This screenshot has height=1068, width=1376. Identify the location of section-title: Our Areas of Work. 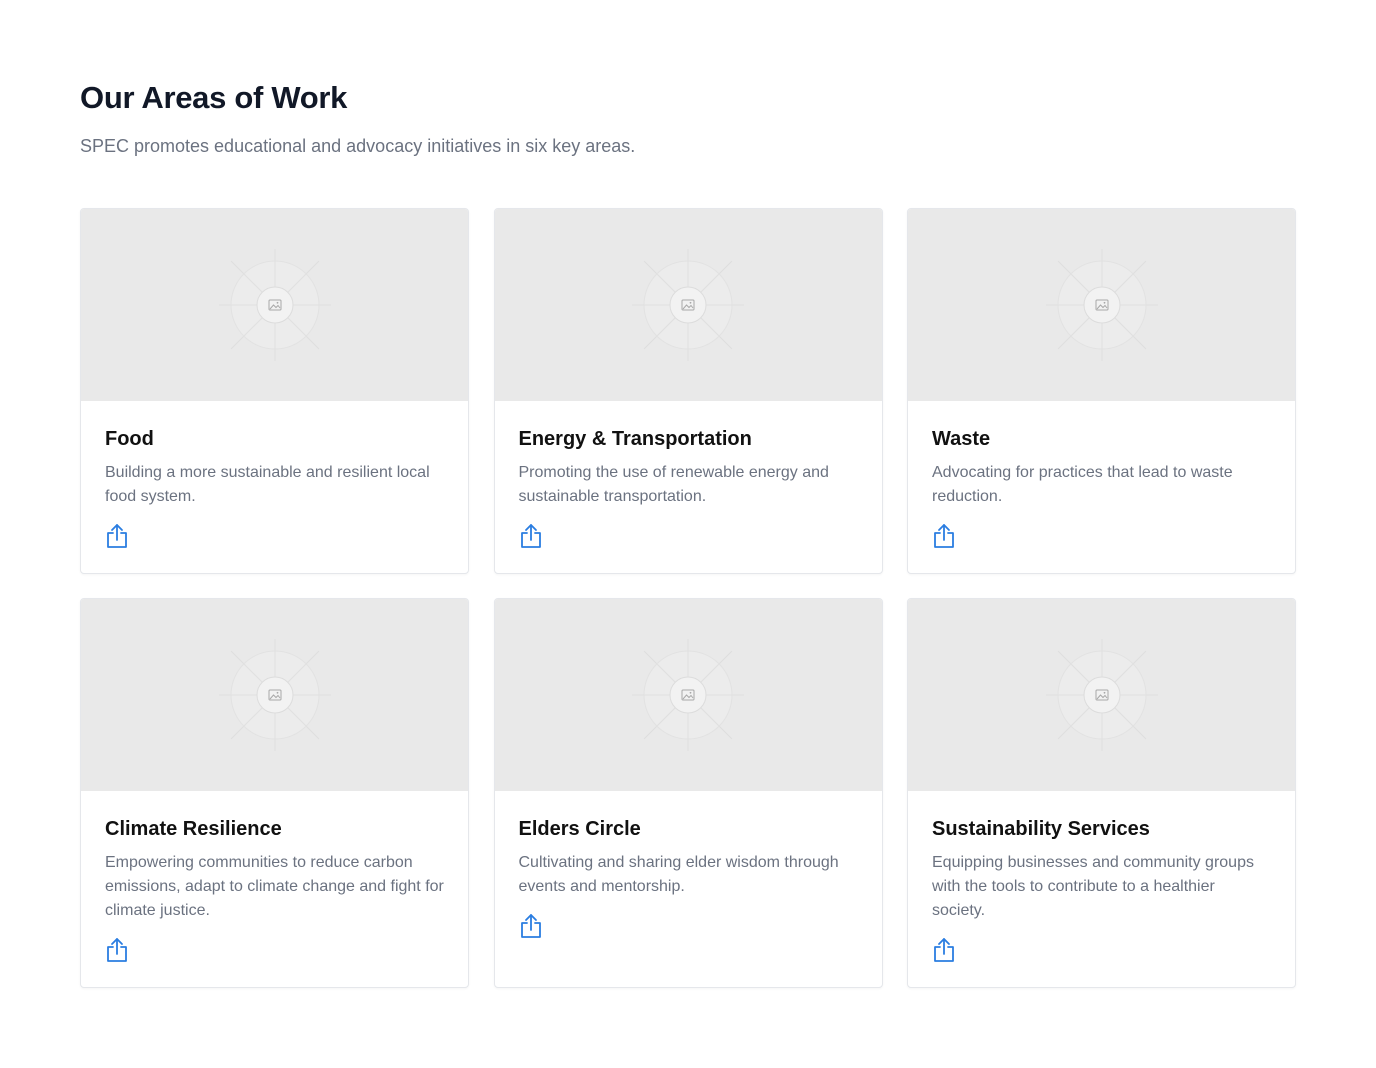
(214, 97).